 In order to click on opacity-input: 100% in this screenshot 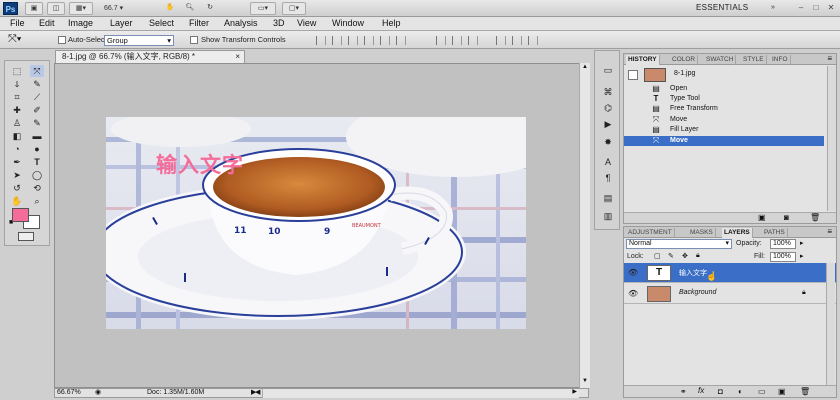, I will do `click(783, 244)`.